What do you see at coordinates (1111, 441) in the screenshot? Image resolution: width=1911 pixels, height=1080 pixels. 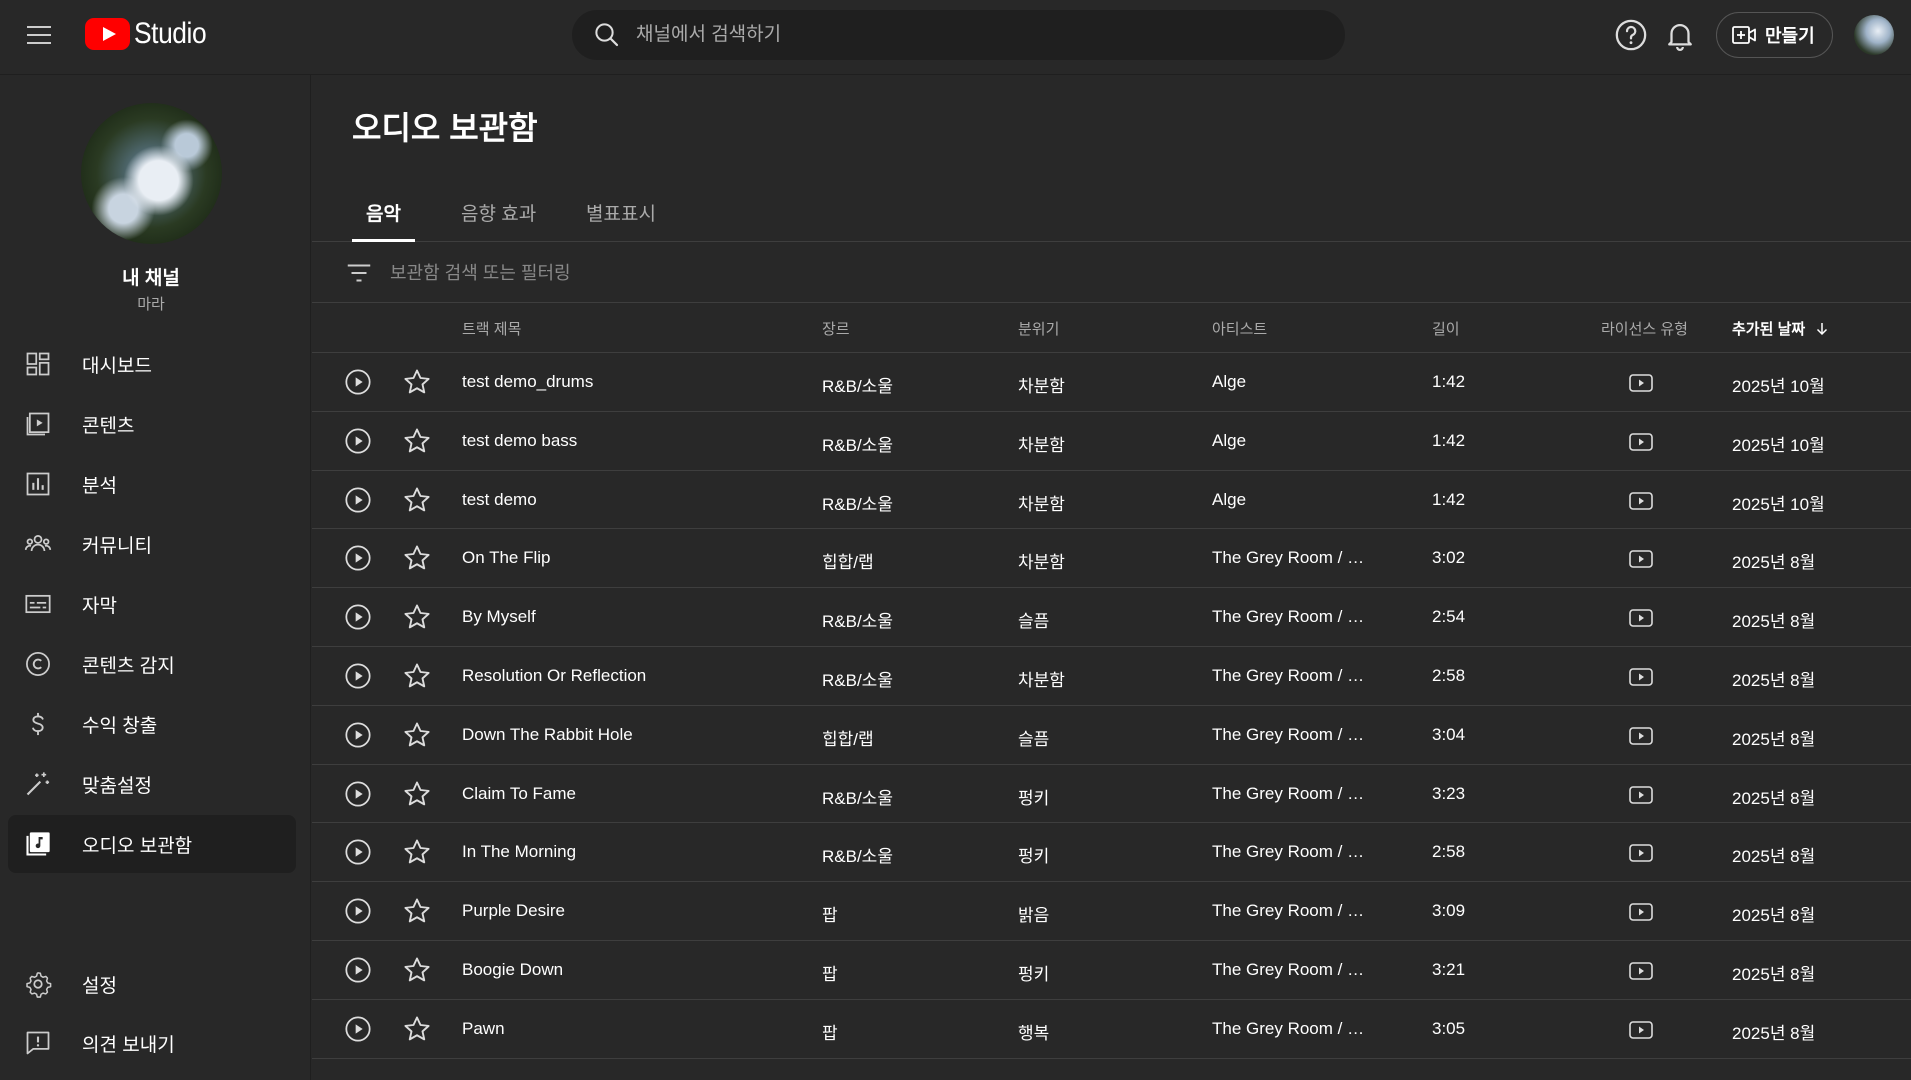 I see `table-row: test demo bass R&B/소울 차분함 Alge 1:42 2025년 10월` at bounding box center [1111, 441].